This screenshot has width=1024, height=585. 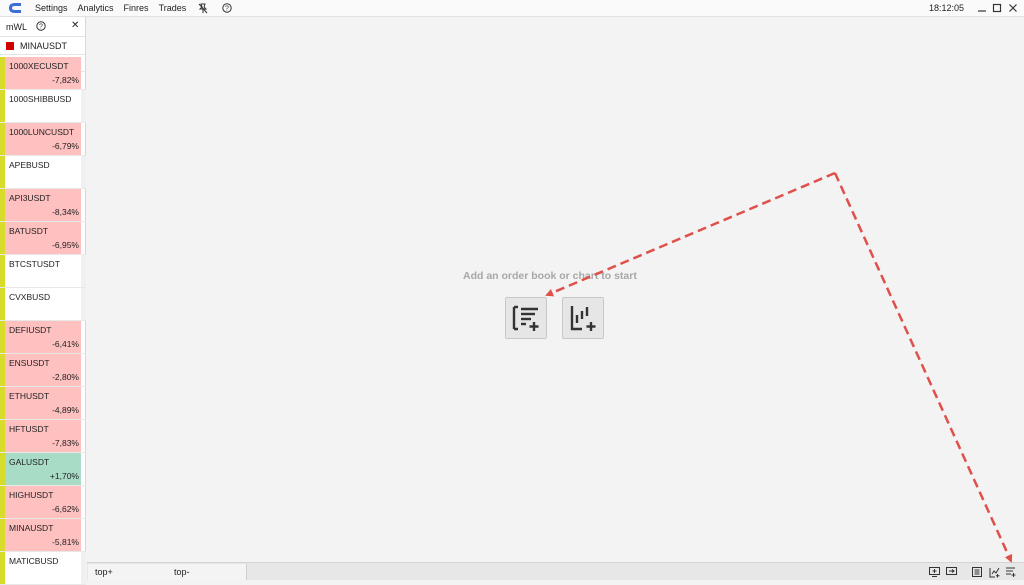 What do you see at coordinates (65, 80) in the screenshot?
I see `row-change: -7,82%` at bounding box center [65, 80].